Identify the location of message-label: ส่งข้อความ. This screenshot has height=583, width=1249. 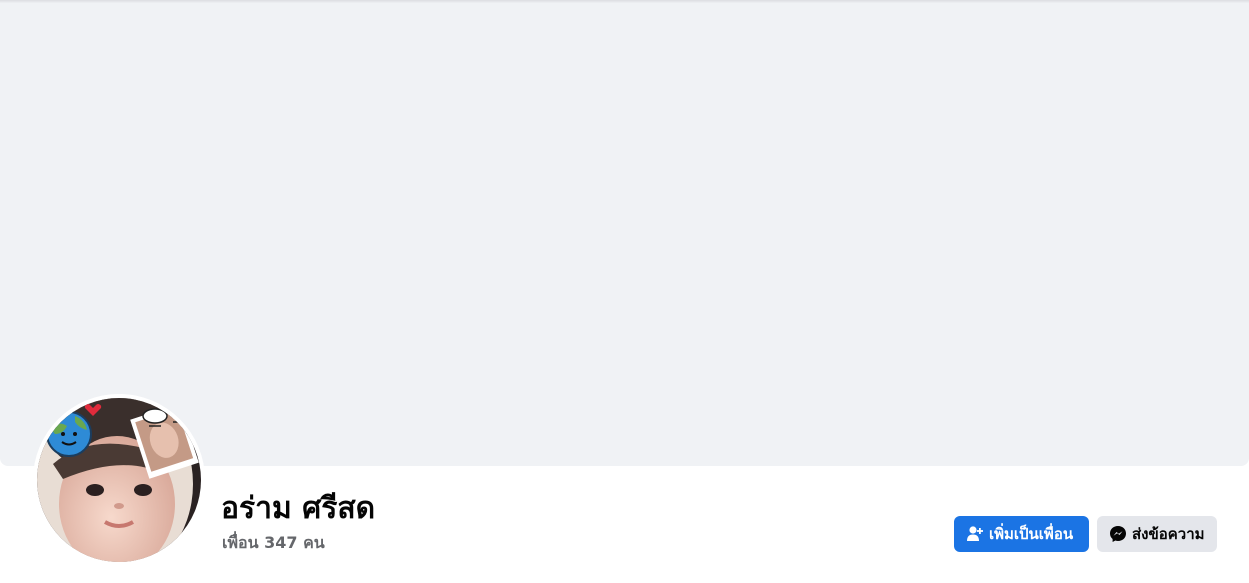
(1168, 534).